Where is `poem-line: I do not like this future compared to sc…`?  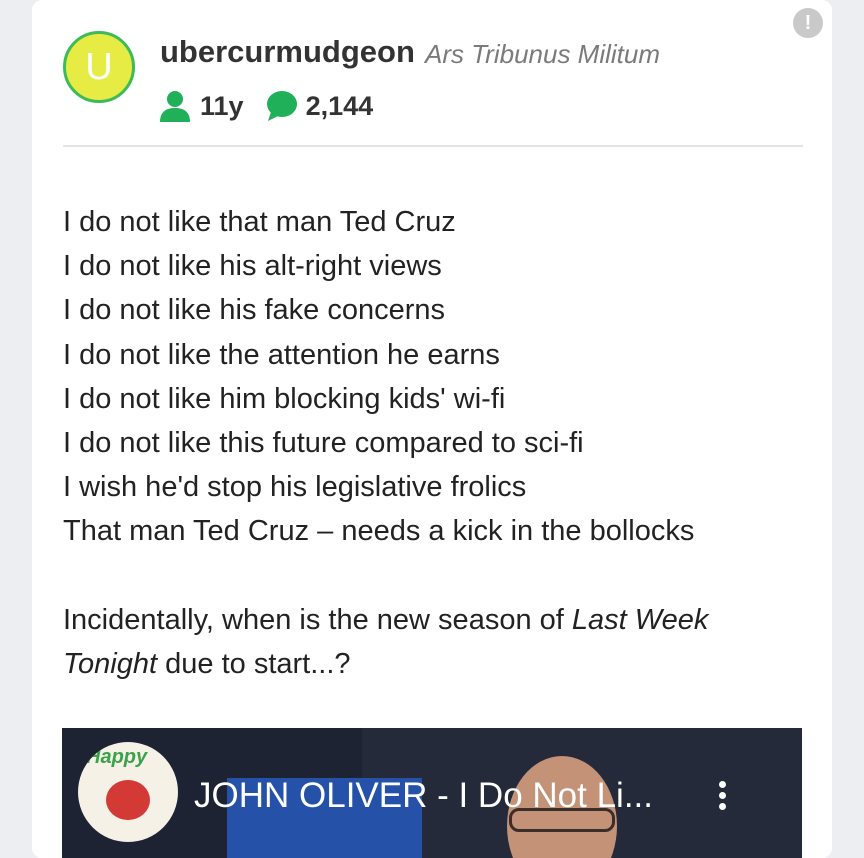
poem-line: I do not like this future compared to sc… is located at coordinates (323, 443).